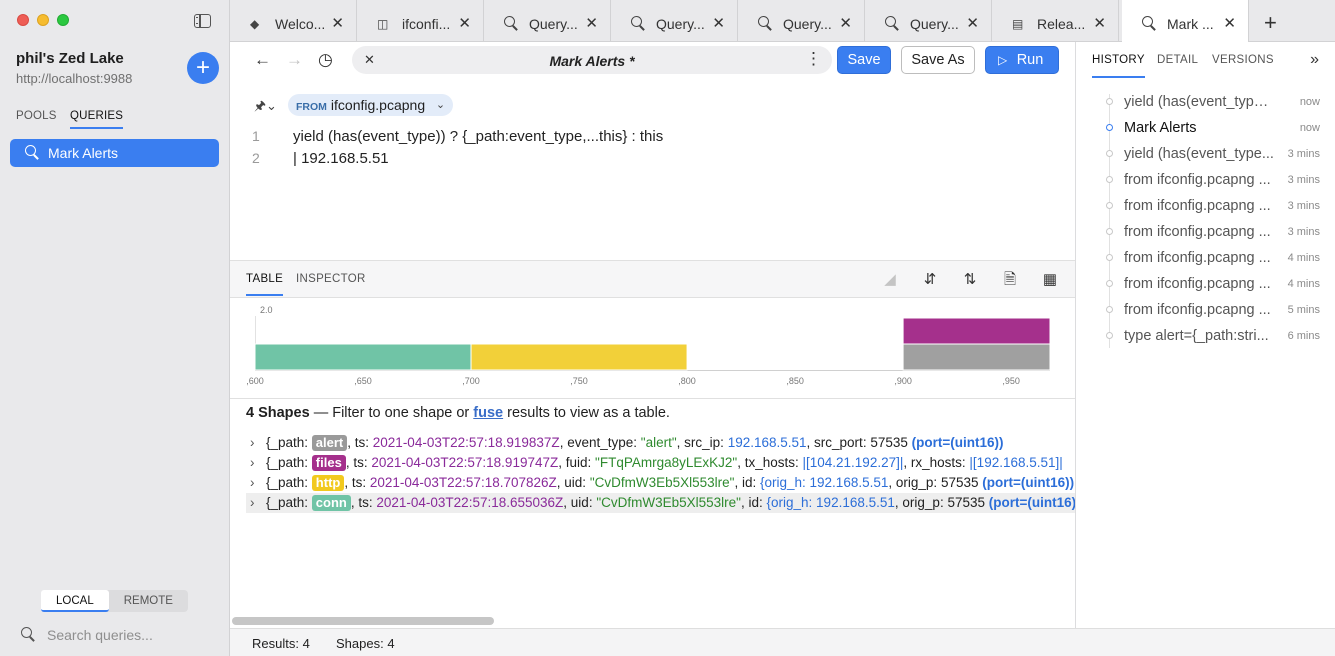  Describe the element at coordinates (1270, 23) in the screenshot. I see `new-tab-icon: +` at that location.